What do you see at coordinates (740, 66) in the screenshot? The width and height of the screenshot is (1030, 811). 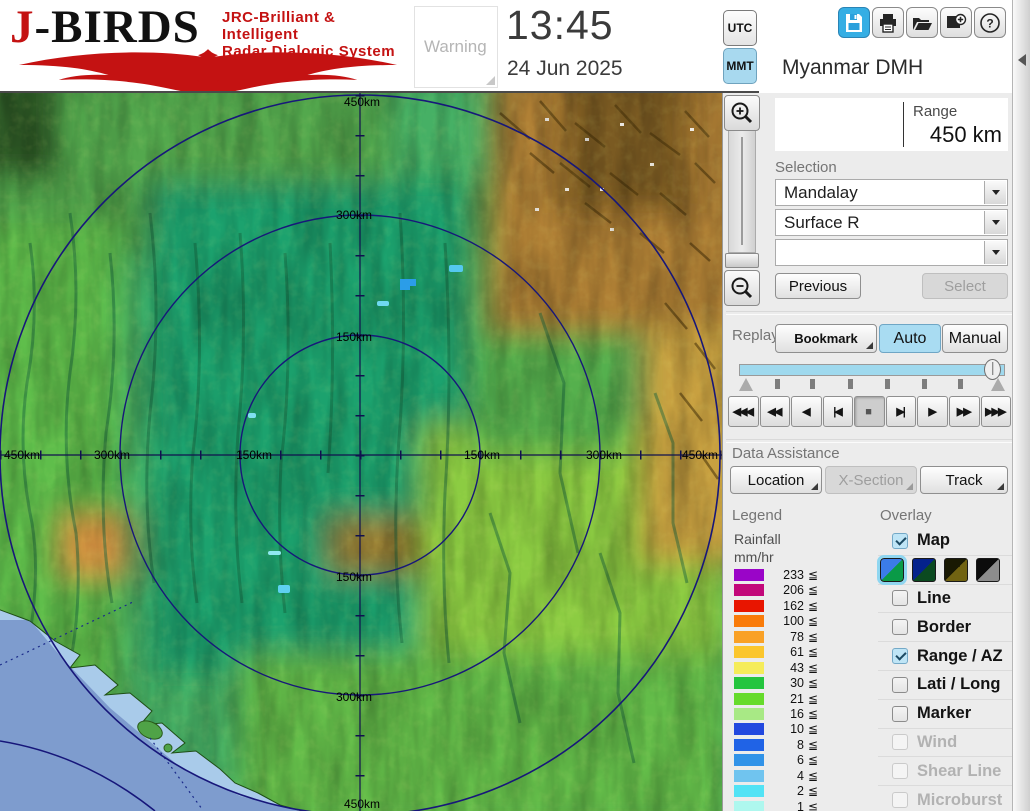 I see `mmt-button: MMT` at bounding box center [740, 66].